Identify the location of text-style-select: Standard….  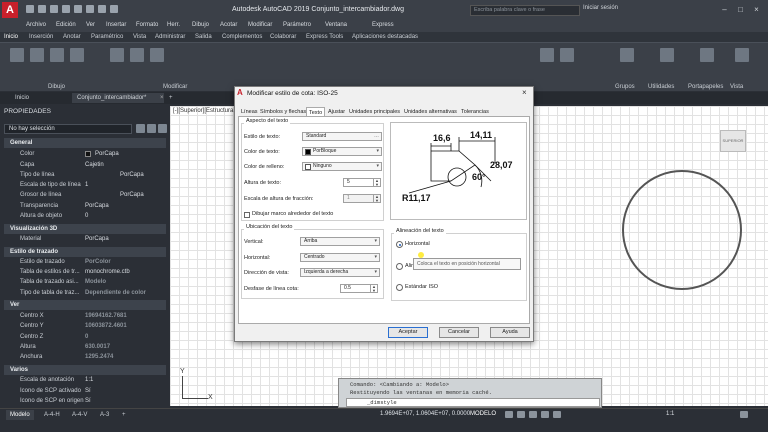
(342, 136).